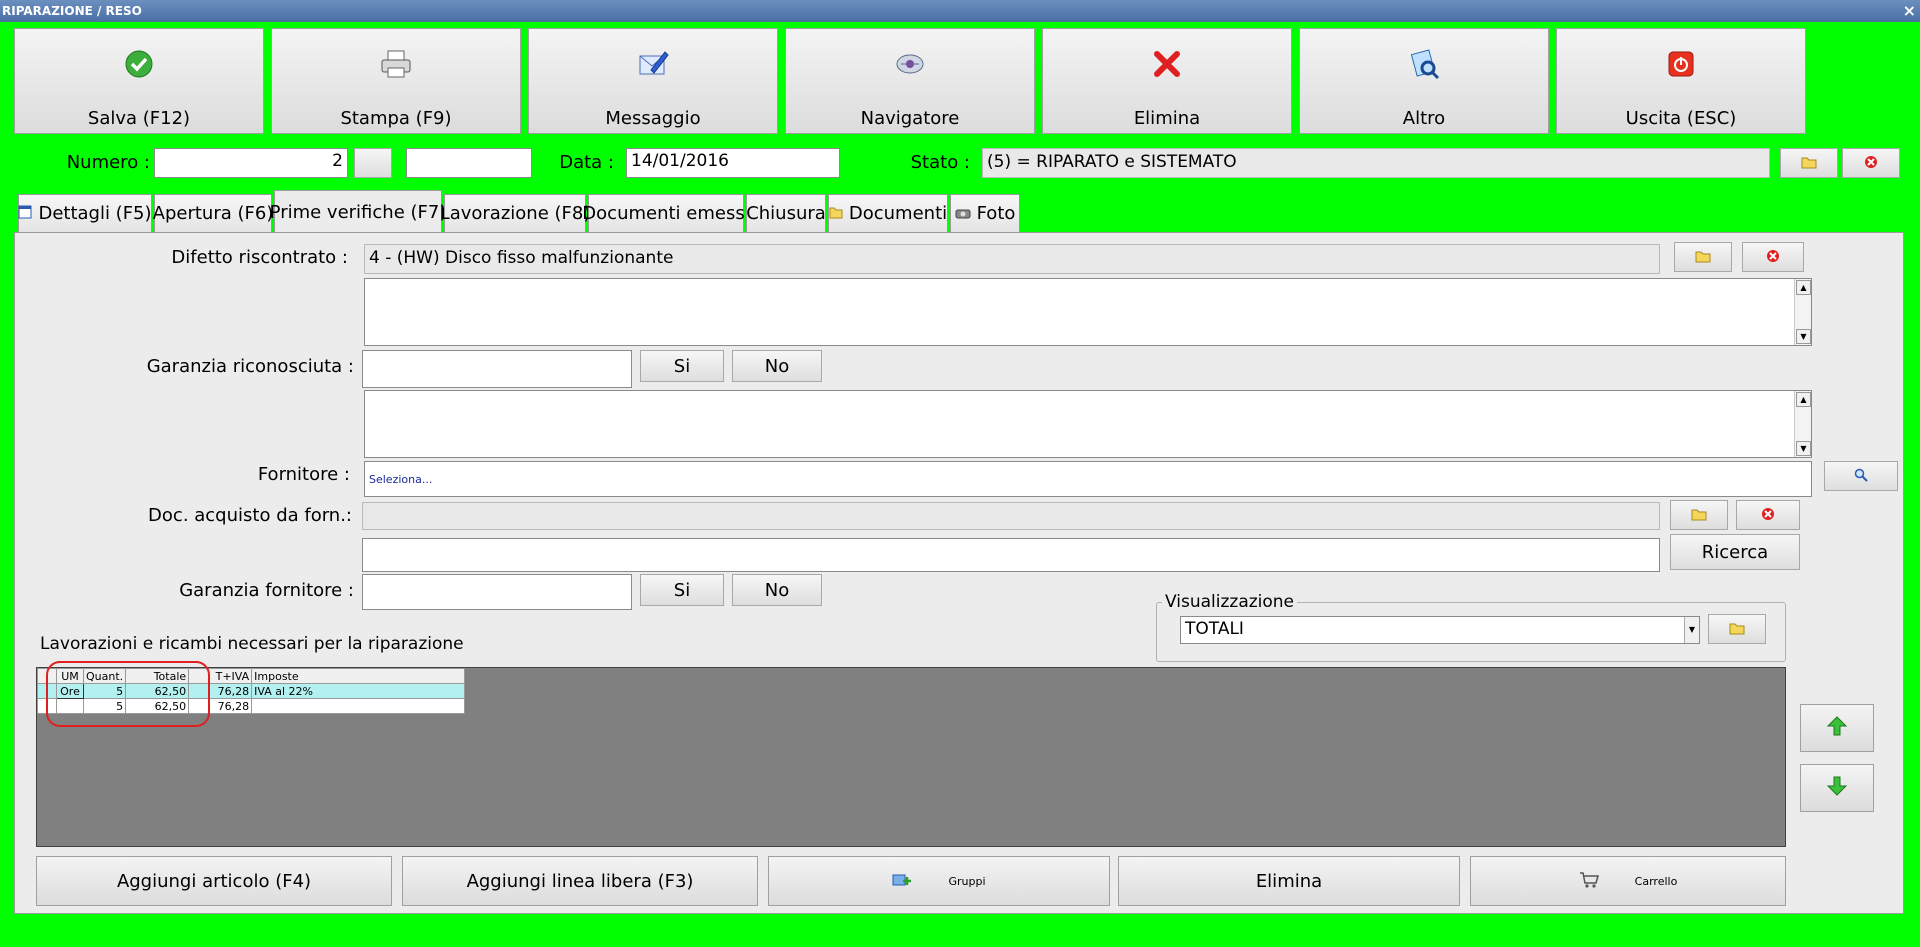  What do you see at coordinates (963, 213) in the screenshot?
I see `camera-icon` at bounding box center [963, 213].